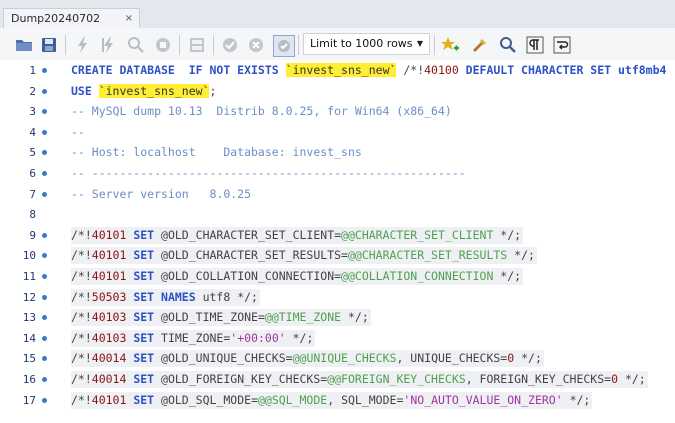 This screenshot has width=675, height=423. I want to click on code-token: 40103, so click(109, 317).